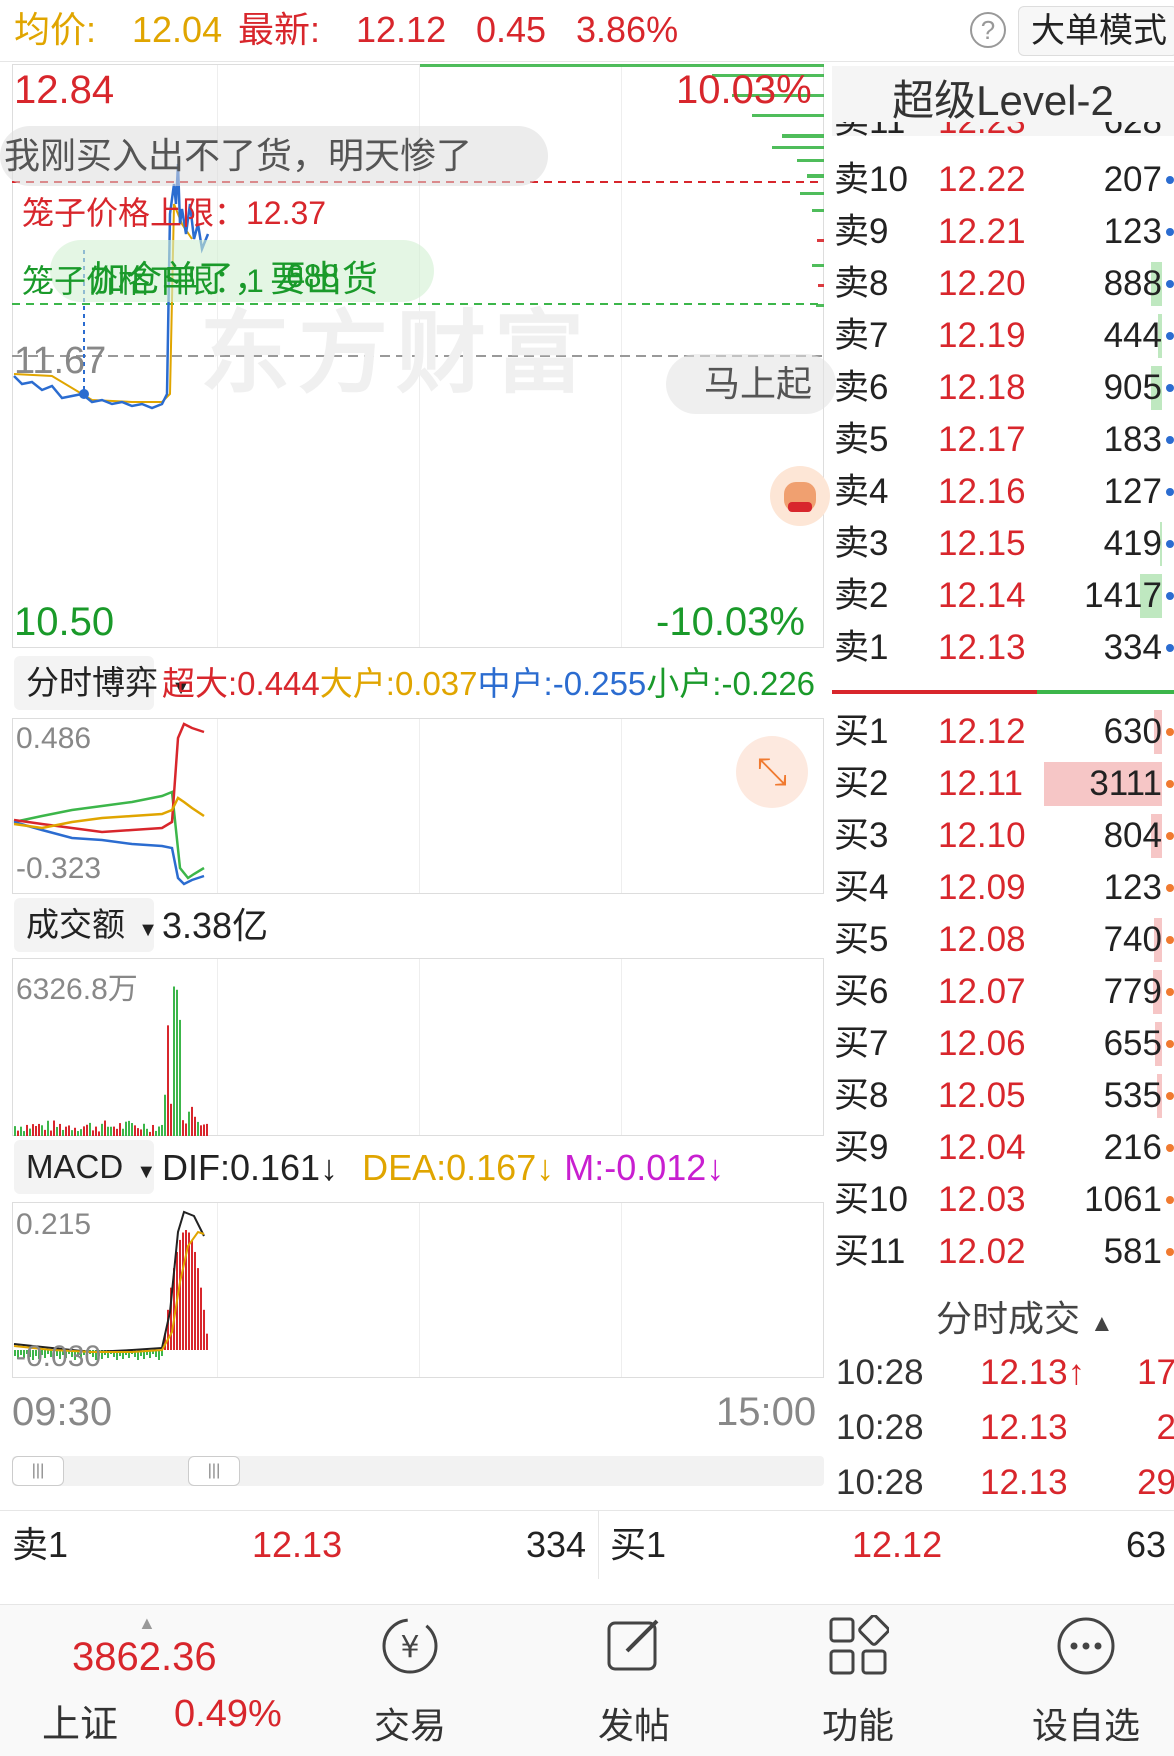  Describe the element at coordinates (1033, 1372) in the screenshot. I see `trade-price: 12.13↑` at that location.